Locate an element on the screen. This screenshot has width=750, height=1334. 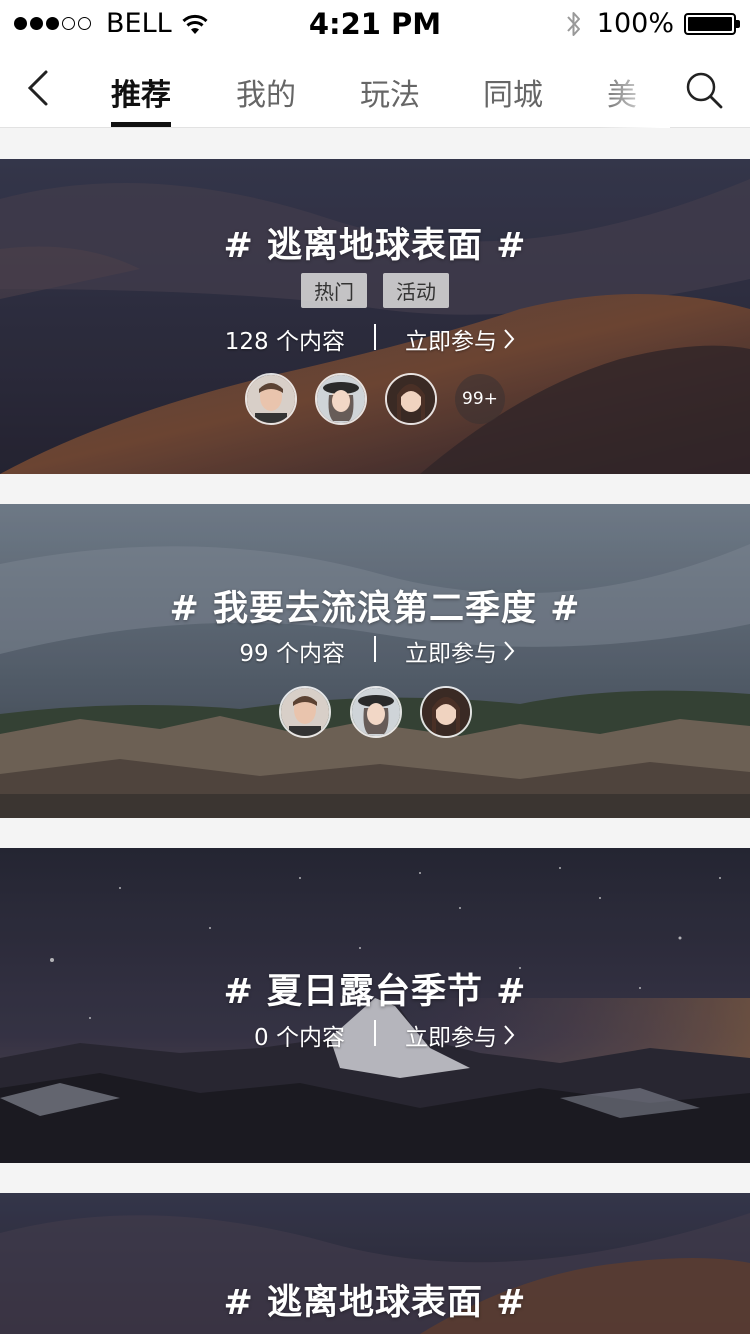
participant-avatars: 99+ is located at coordinates (375, 399).